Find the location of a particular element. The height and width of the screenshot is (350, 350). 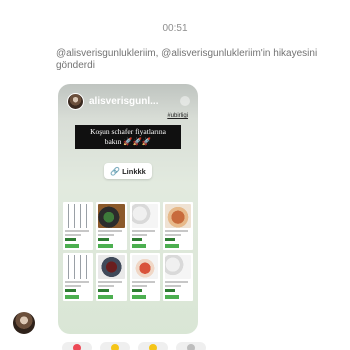

link-sticker-label: Linkkk is located at coordinates (134, 171).